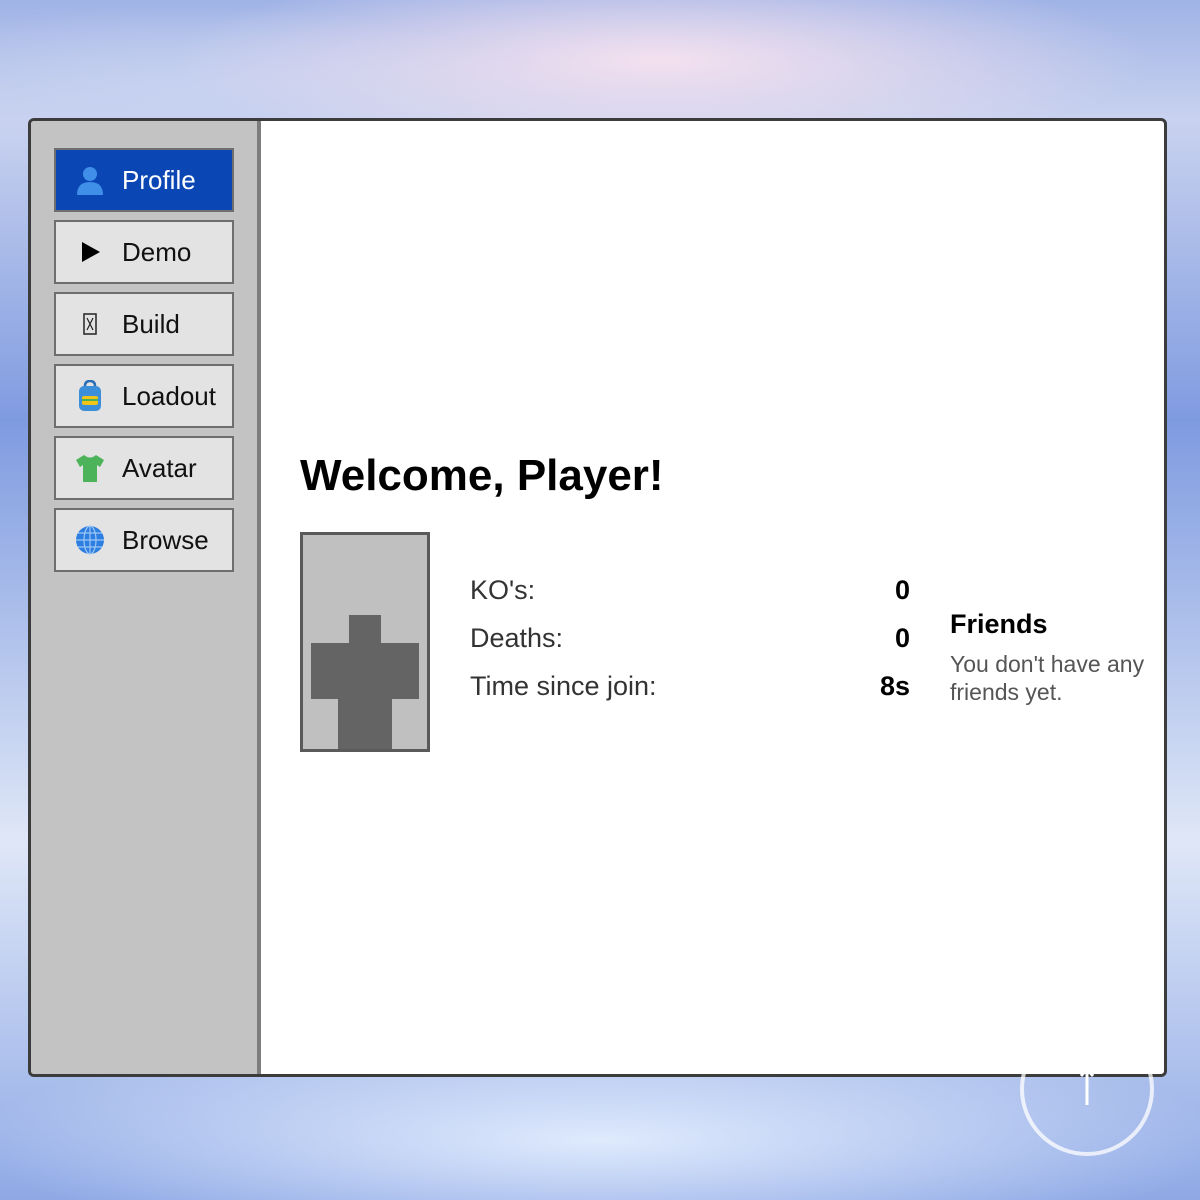  Describe the element at coordinates (165, 539) in the screenshot. I see `sidebar-item-label: Browse` at that location.